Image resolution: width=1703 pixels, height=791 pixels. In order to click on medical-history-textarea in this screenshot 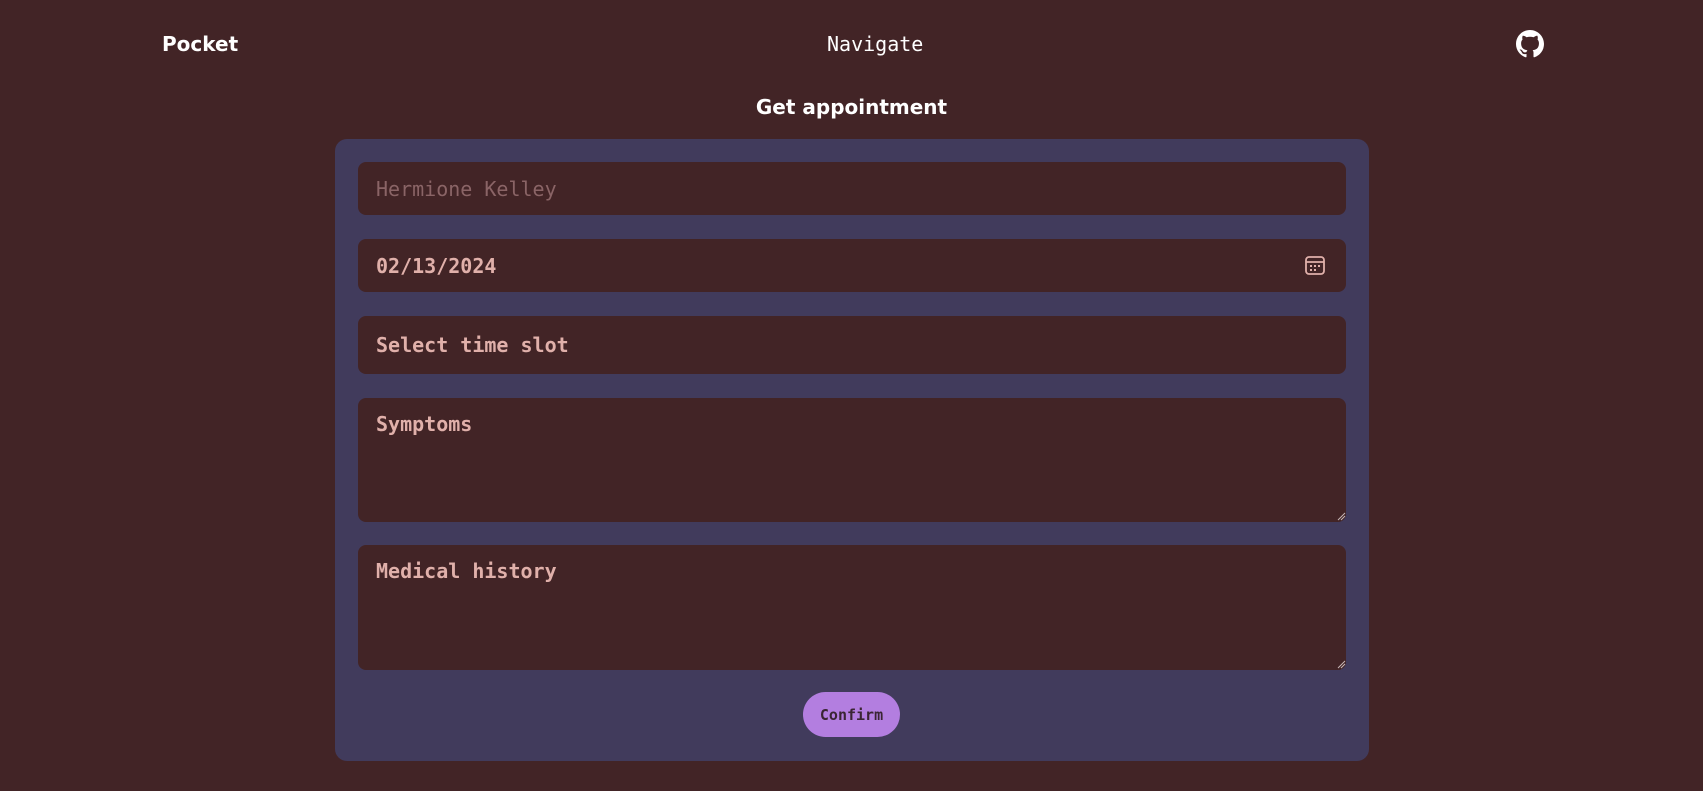, I will do `click(852, 607)`.